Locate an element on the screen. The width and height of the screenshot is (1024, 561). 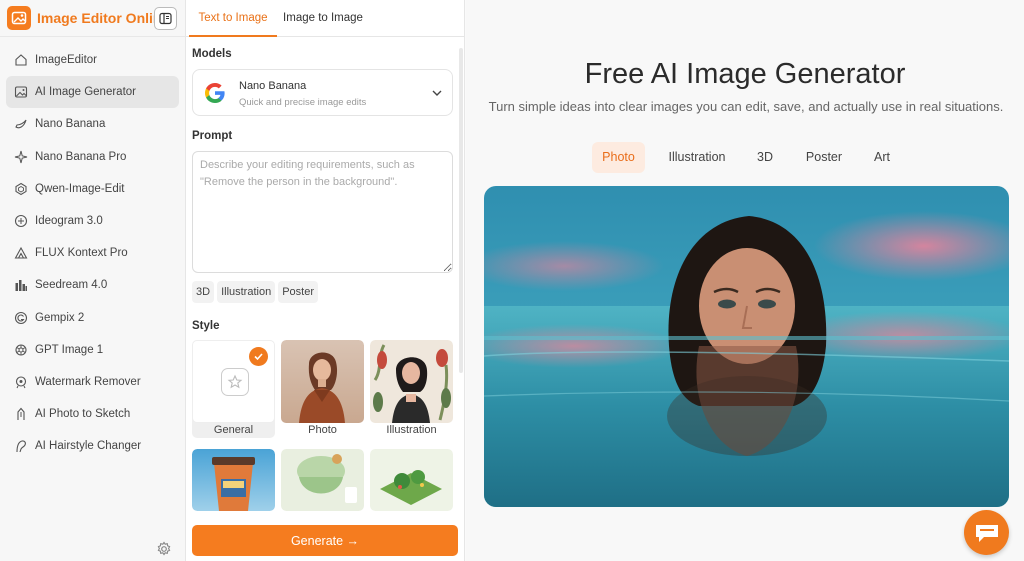
tab-text-to-image: Text to Image is located at coordinates (233, 18).